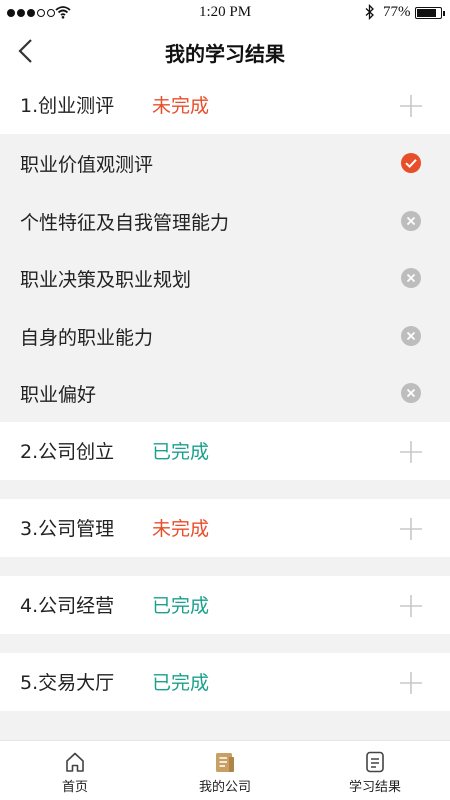 Image resolution: width=450 pixels, height=800 pixels. I want to click on section-header-2: 2.公司创立 已完成, so click(225, 451).